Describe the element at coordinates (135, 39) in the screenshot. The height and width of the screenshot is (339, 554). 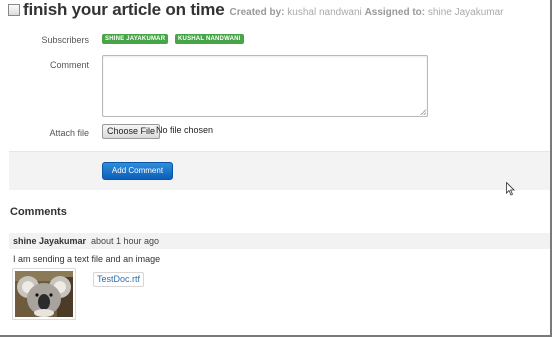
I see `subscriber-tag: SHINE JAYAKUMAR` at that location.